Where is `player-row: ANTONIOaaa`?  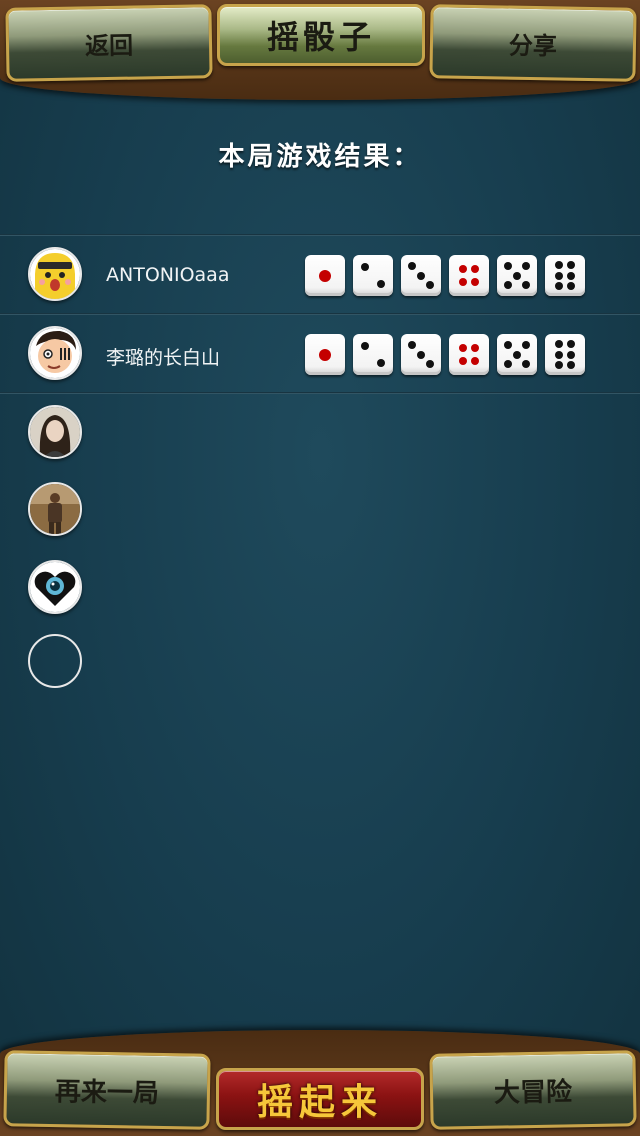 player-row: ANTONIOaaa is located at coordinates (320, 275).